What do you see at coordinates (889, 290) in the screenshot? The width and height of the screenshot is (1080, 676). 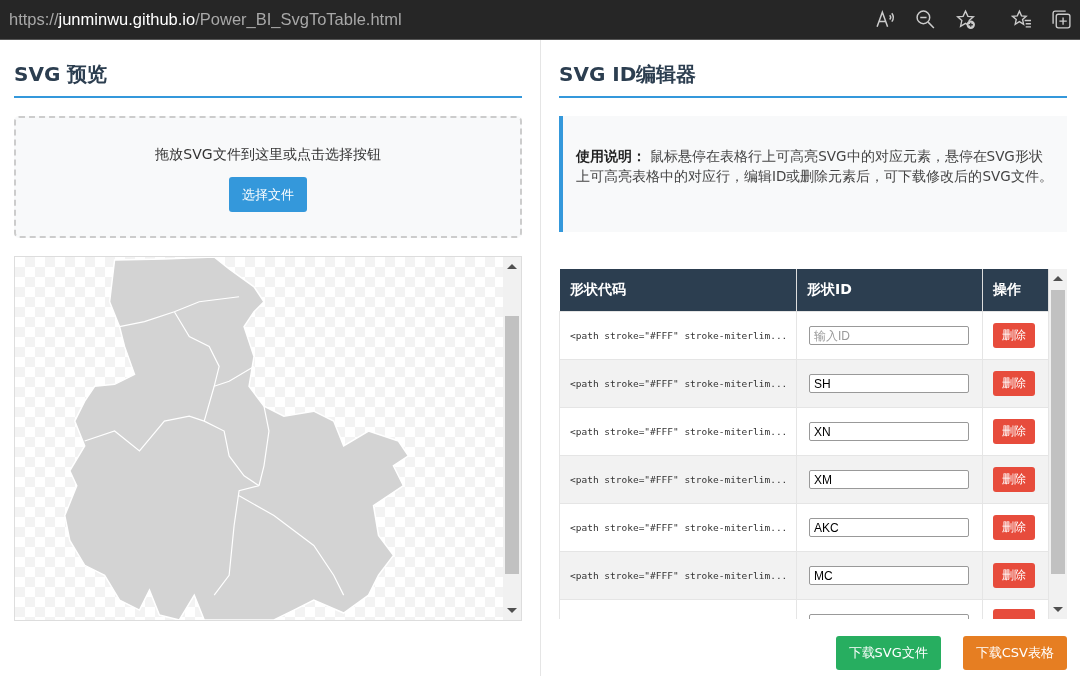 I see `column-header: 形状ID` at bounding box center [889, 290].